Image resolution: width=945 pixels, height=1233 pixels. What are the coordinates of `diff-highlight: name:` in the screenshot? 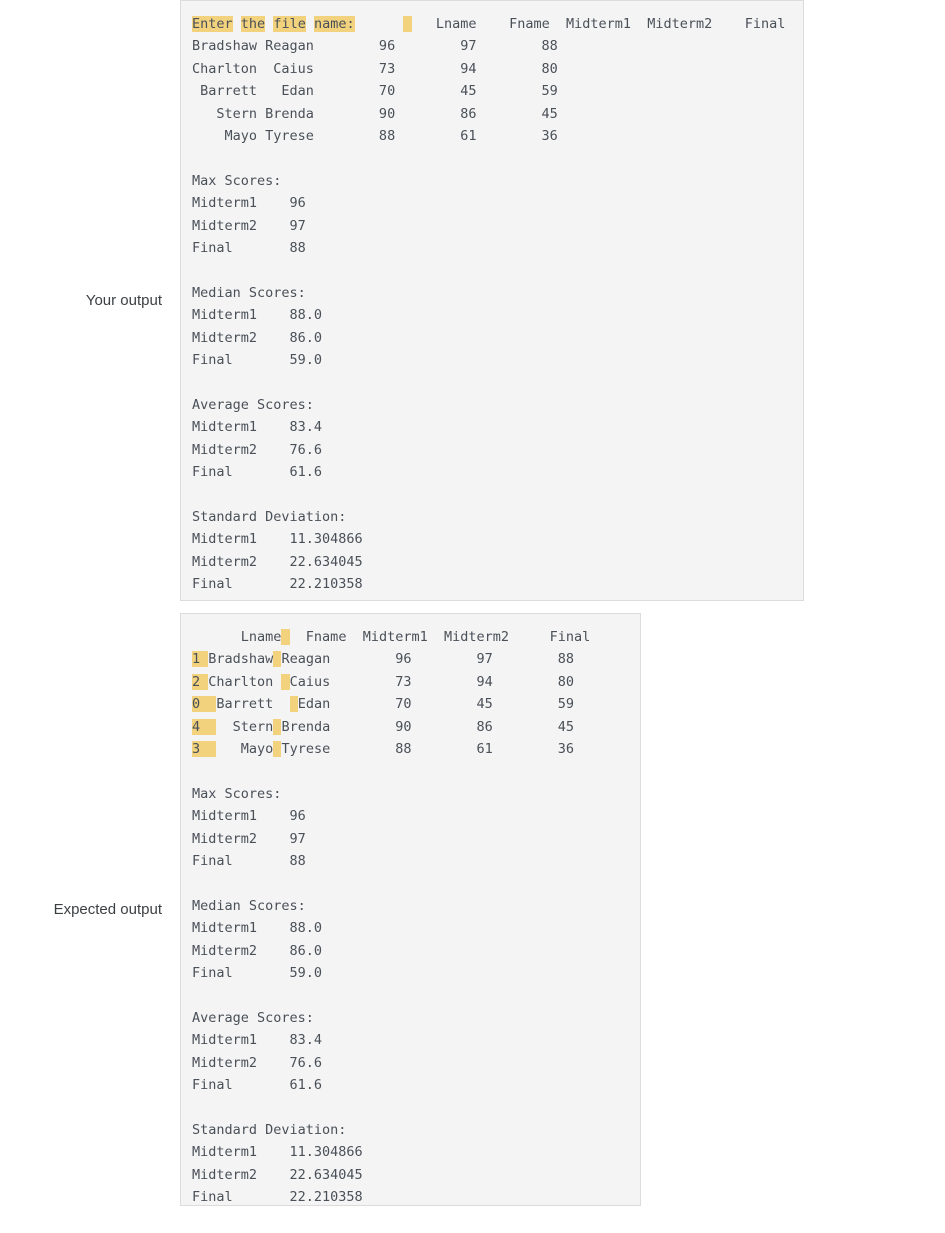 It's located at (334, 24).